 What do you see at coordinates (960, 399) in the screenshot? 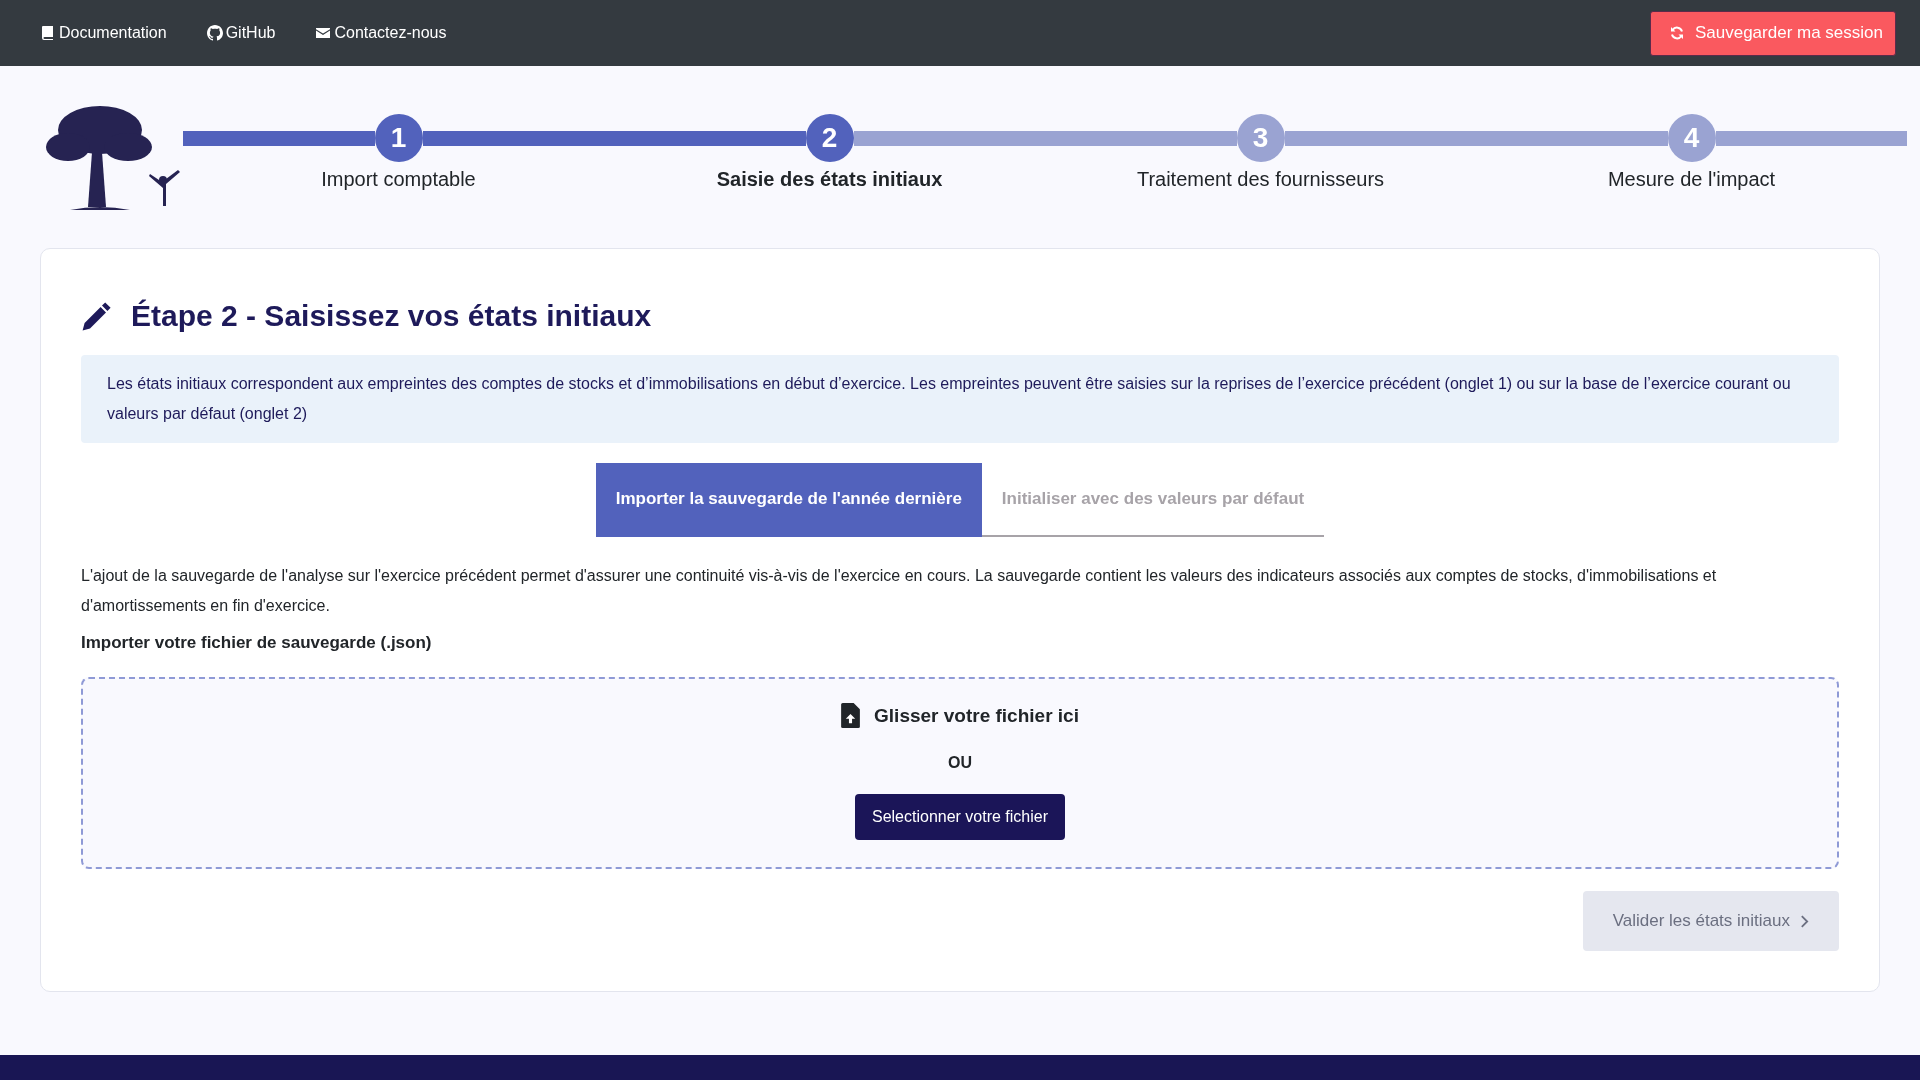
I see `info-message: Les états initiaux correspondent aux empreintes des comptes de stocks et d’immobilisations en début d’exercice. Les empreintes peuvent être saisies sur la reprises de l’exercice précédent (onglet 1) ou sur la base de l’exercice courant ou valeurs par défaut (onglet 2)` at bounding box center [960, 399].